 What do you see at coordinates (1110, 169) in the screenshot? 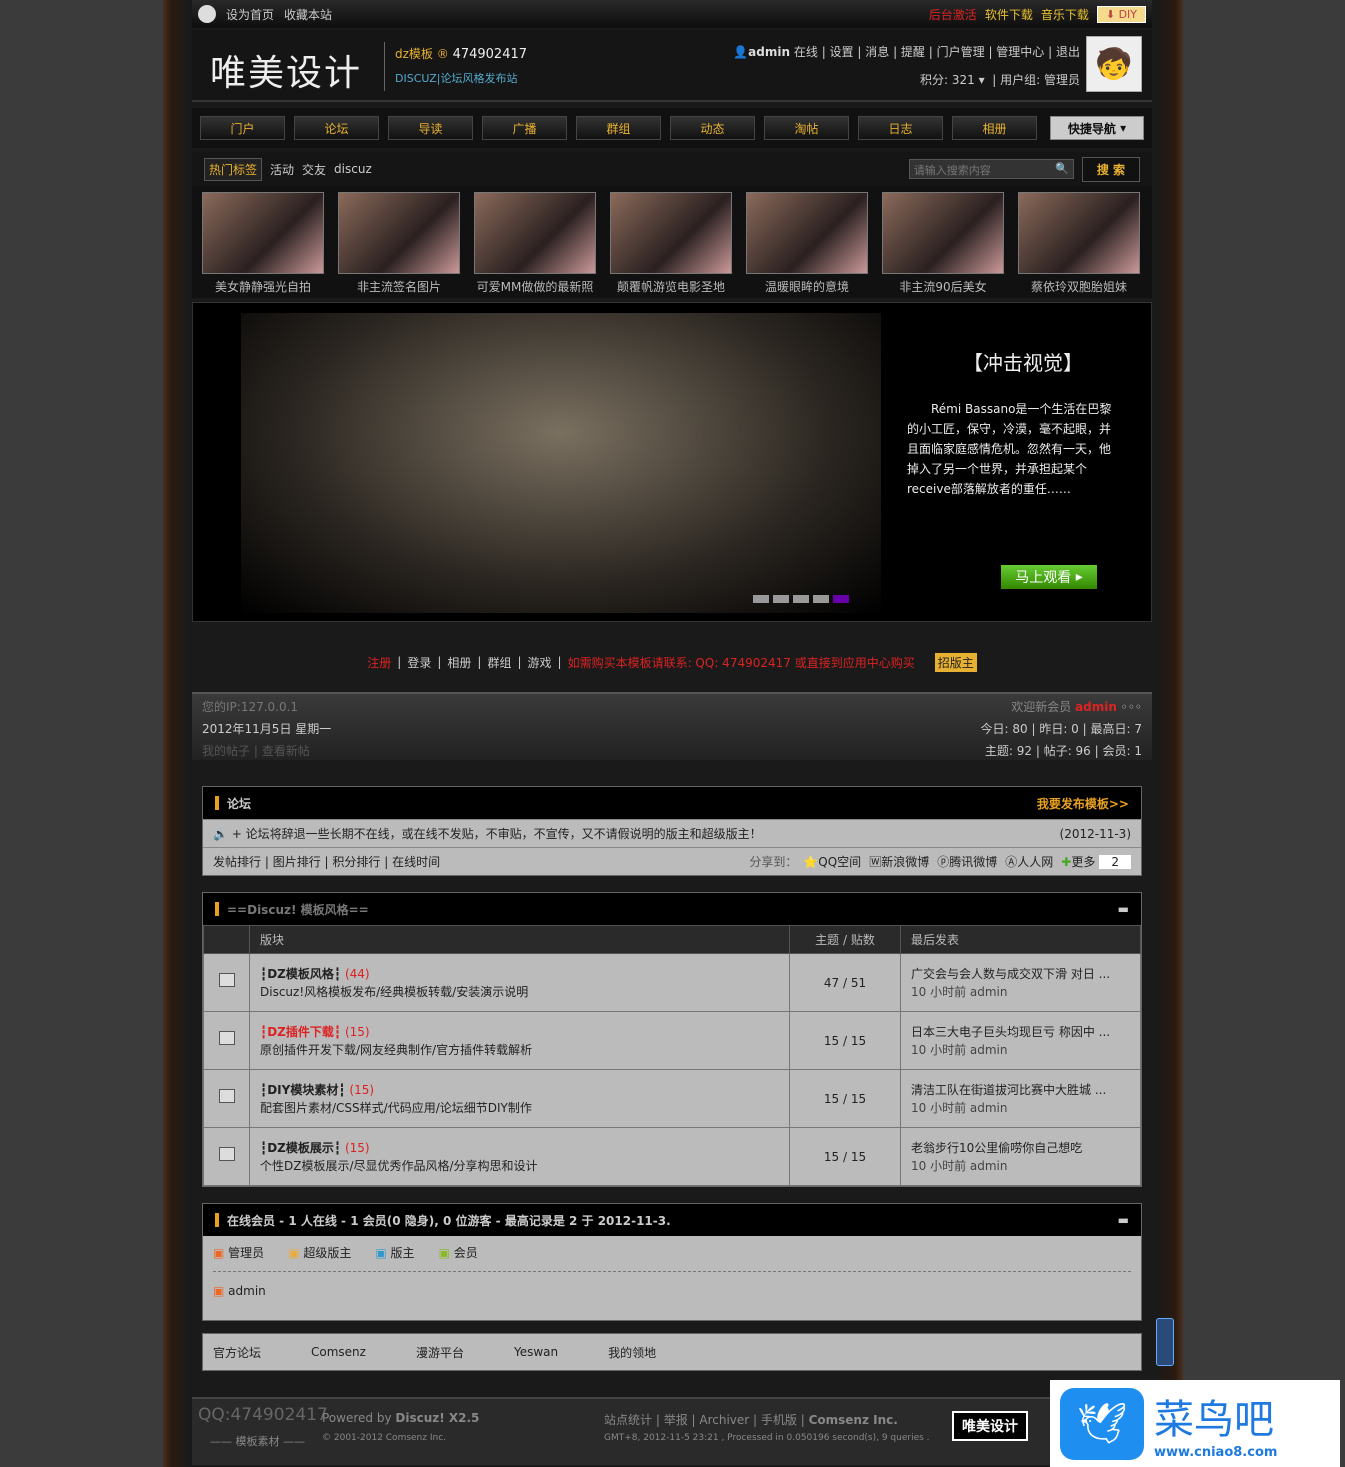
I see `search-button: 搜 索` at bounding box center [1110, 169].